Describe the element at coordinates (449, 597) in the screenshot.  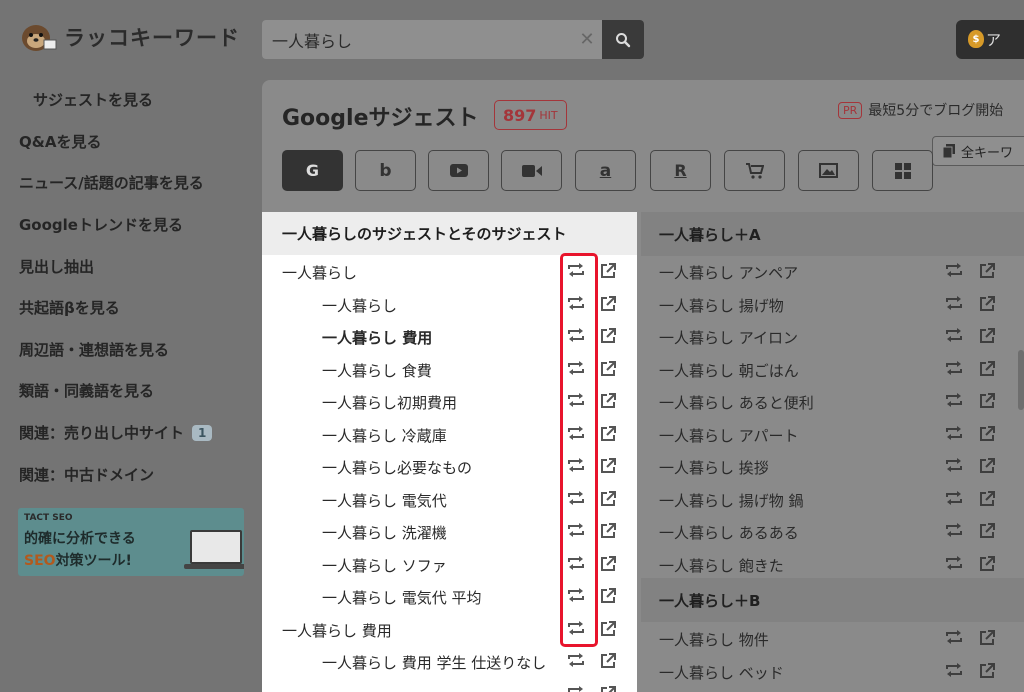
I see `list-item: 一人暮らし 電気代 平均` at that location.